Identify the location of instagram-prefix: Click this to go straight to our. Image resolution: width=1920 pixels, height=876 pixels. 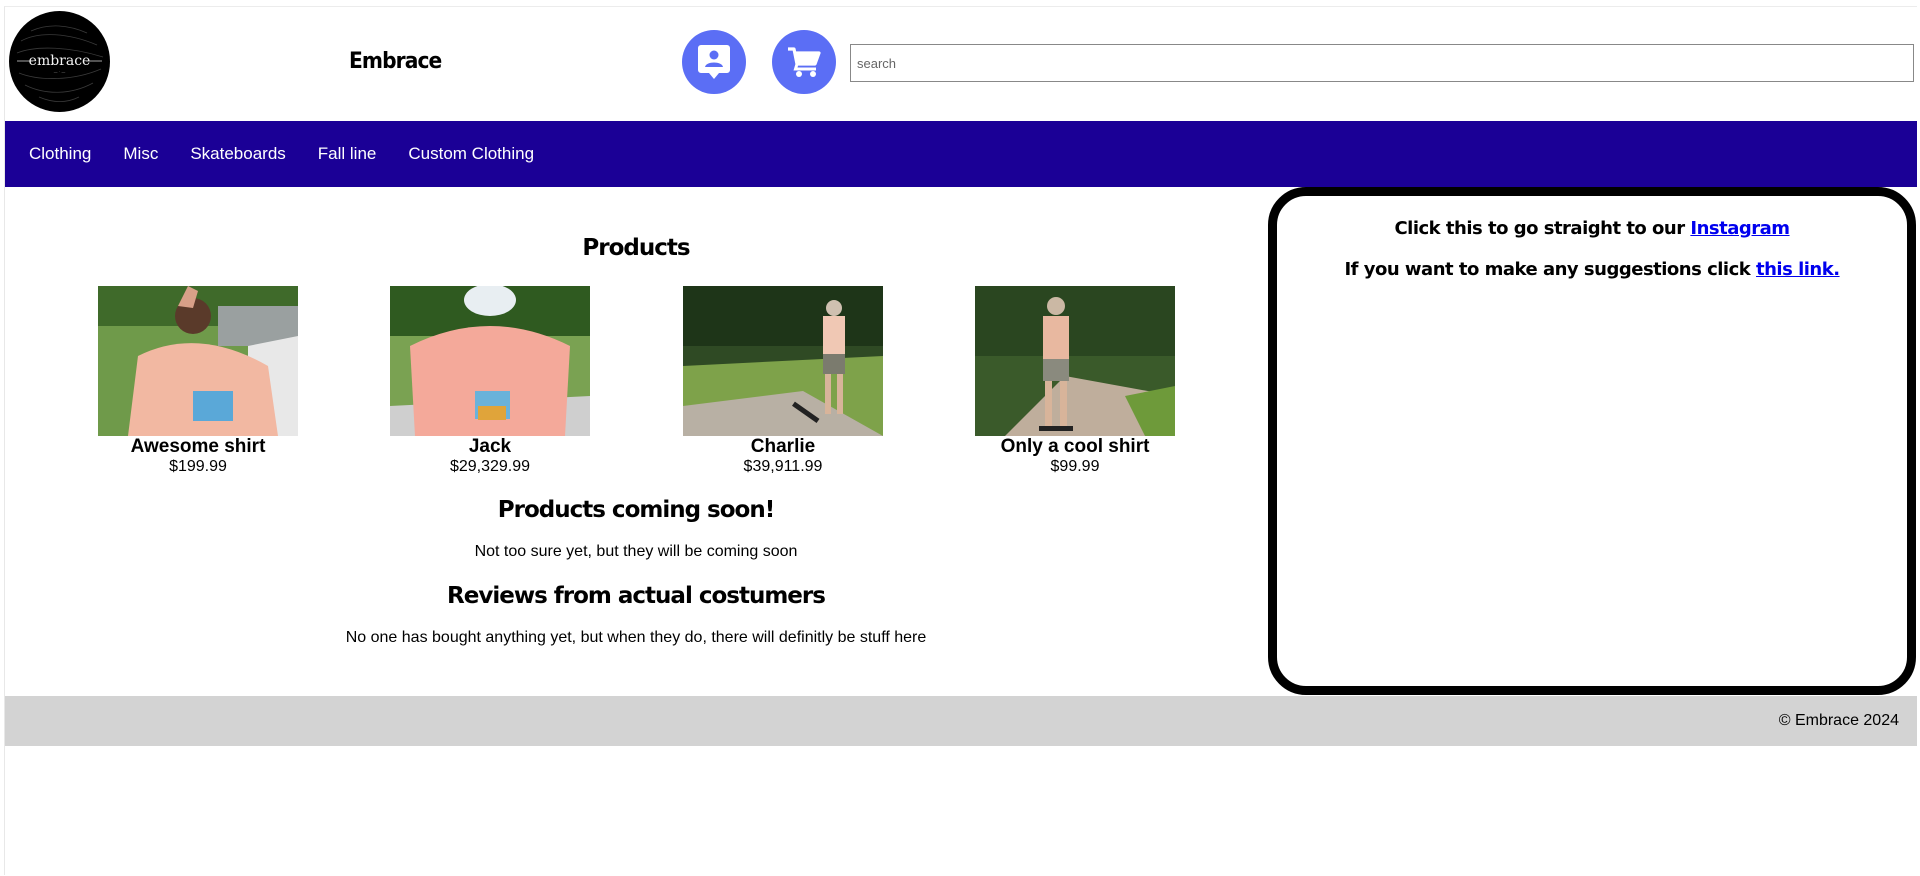
(1542, 228).